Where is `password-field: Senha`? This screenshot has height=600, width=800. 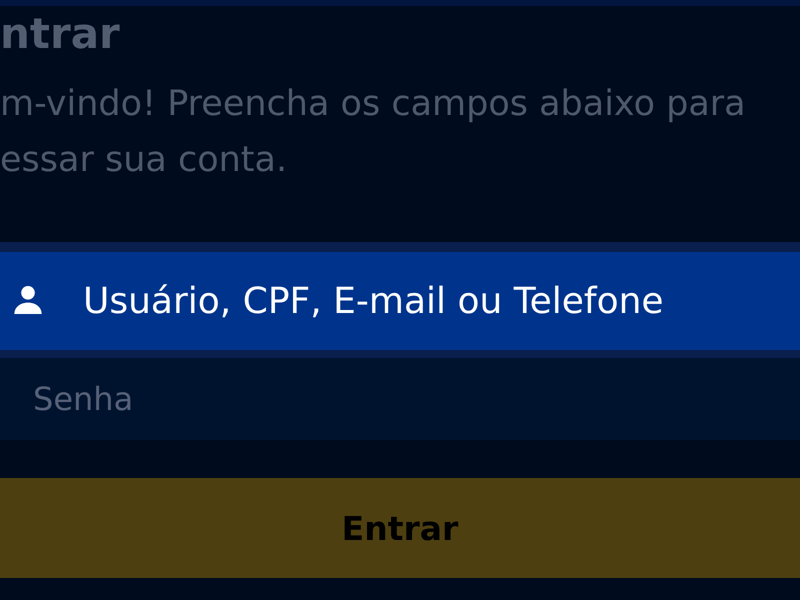
password-field: Senha is located at coordinates (400, 399).